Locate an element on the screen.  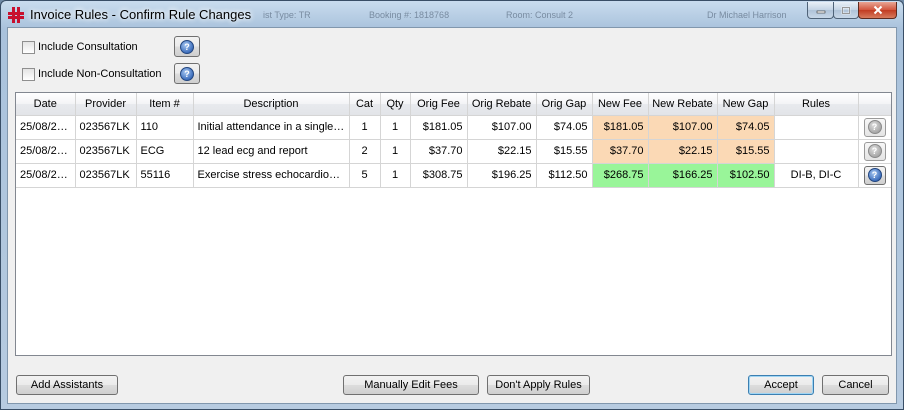
maximize-icon is located at coordinates (846, 10).